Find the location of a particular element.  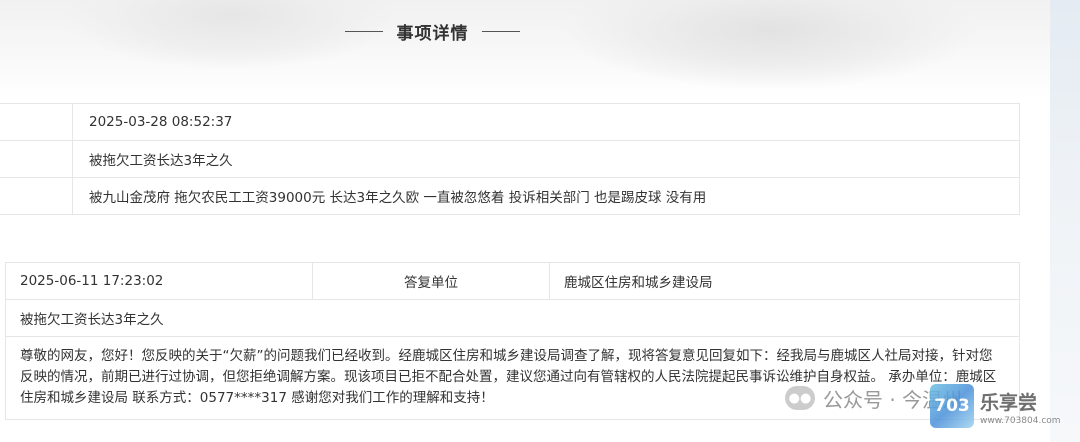

reply-subject: 被拖欠工资长达3年之久 is located at coordinates (512, 318).